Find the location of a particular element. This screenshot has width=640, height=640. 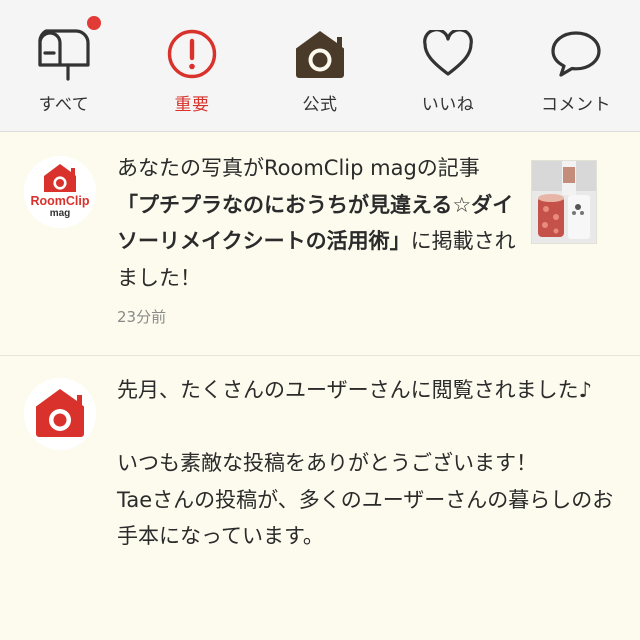

roomclip-logo-text: RoomClip is located at coordinates (59, 201).